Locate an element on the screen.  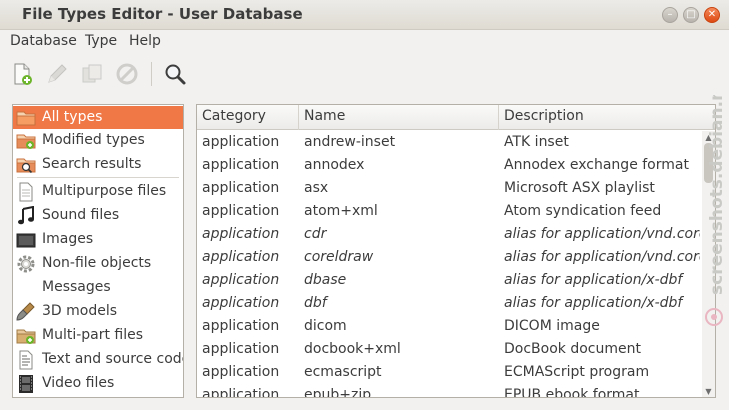
cell-description: ATK inset is located at coordinates (536, 142).